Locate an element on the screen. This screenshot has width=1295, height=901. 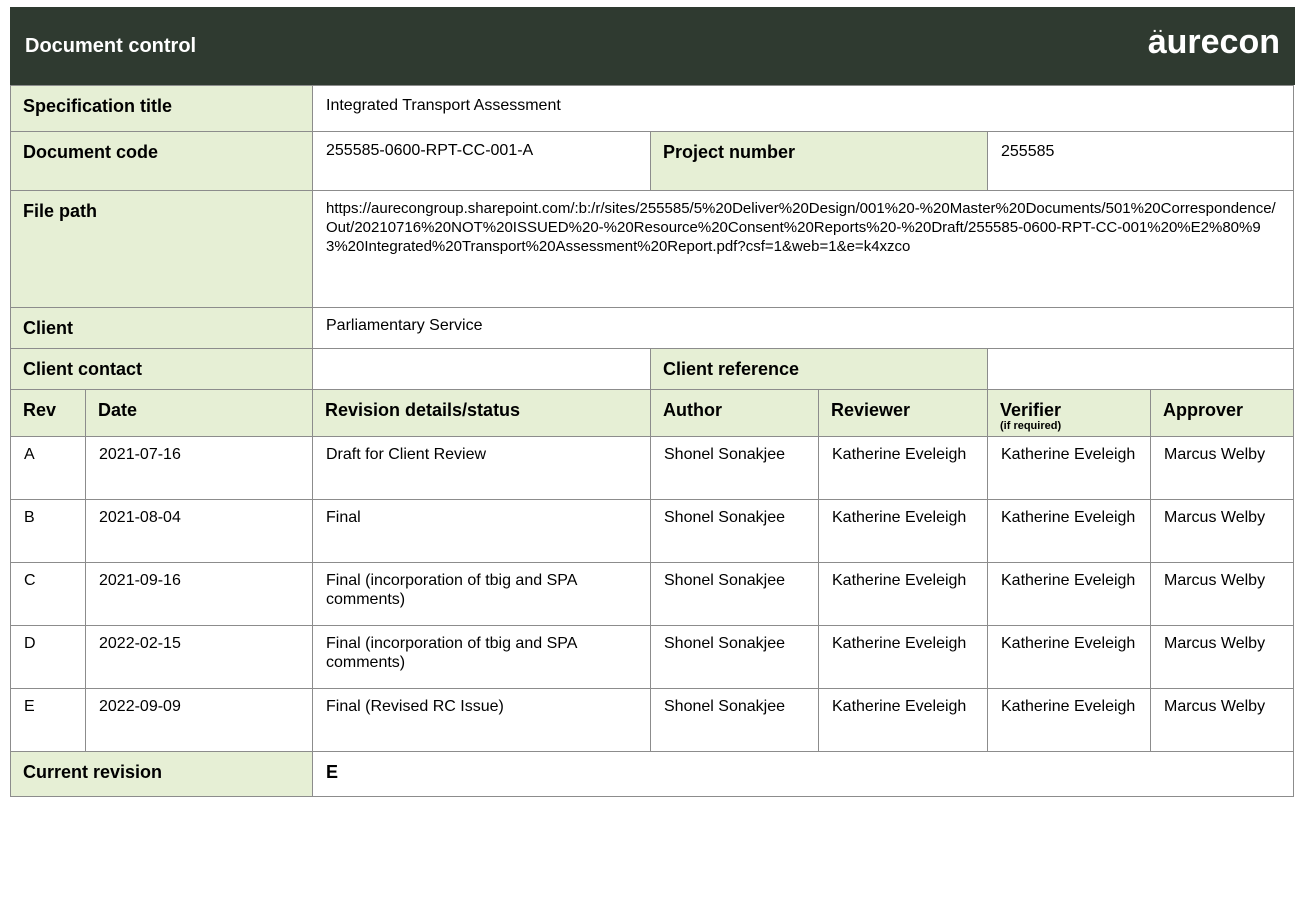
rev-cell: C is located at coordinates (48, 594).